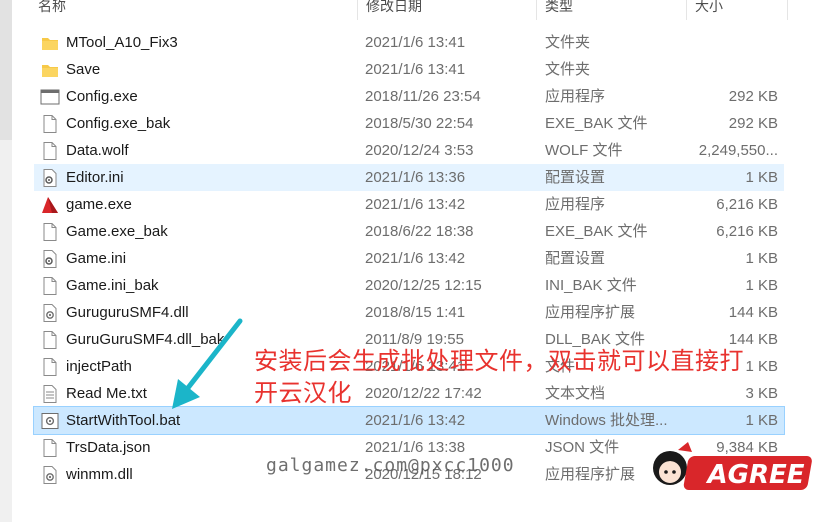 The height and width of the screenshot is (522, 824). What do you see at coordinates (117, 231) in the screenshot?
I see `file-name: Game.exe_bak` at bounding box center [117, 231].